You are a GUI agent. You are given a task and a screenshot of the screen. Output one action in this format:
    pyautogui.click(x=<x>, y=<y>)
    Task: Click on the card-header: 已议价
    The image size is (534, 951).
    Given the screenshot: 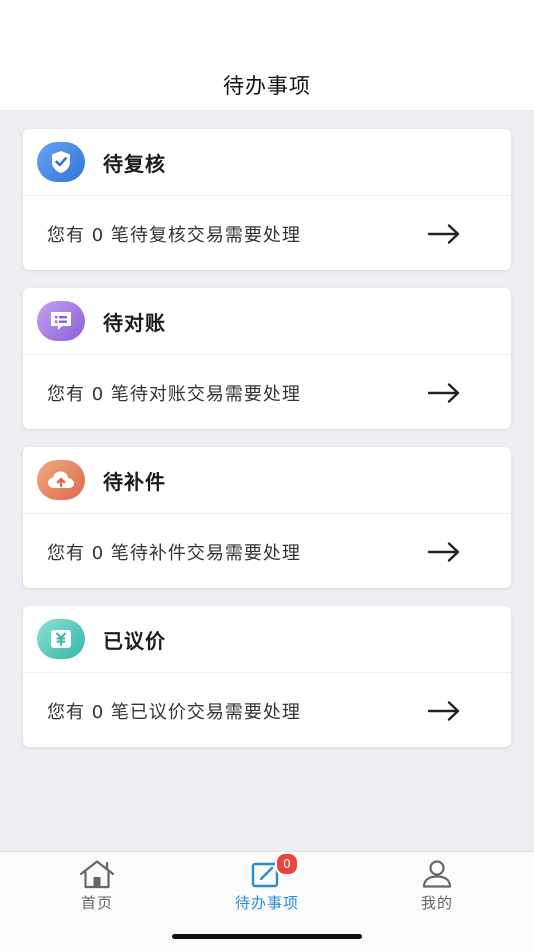 What is the action you would take?
    pyautogui.click(x=267, y=639)
    